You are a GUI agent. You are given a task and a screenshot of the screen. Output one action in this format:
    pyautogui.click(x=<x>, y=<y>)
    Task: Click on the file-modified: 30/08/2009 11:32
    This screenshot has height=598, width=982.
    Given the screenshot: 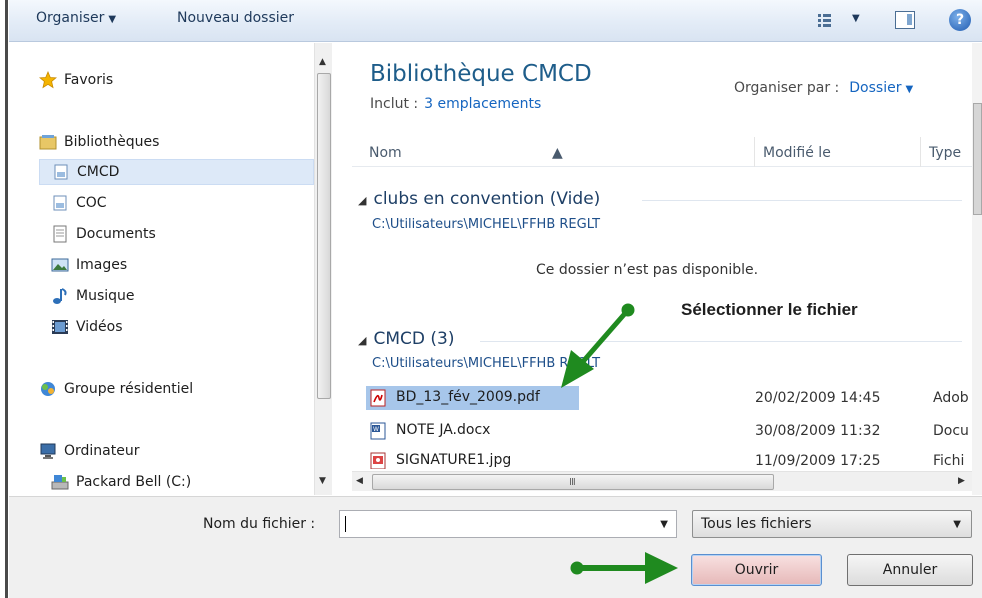 What is the action you would take?
    pyautogui.click(x=818, y=431)
    